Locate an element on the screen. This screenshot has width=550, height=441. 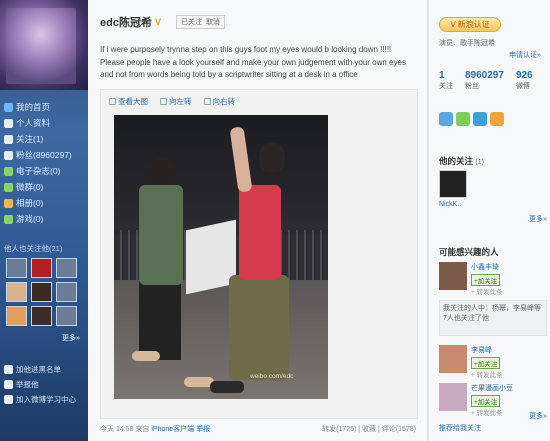
album-icon is located at coordinates (8, 203).